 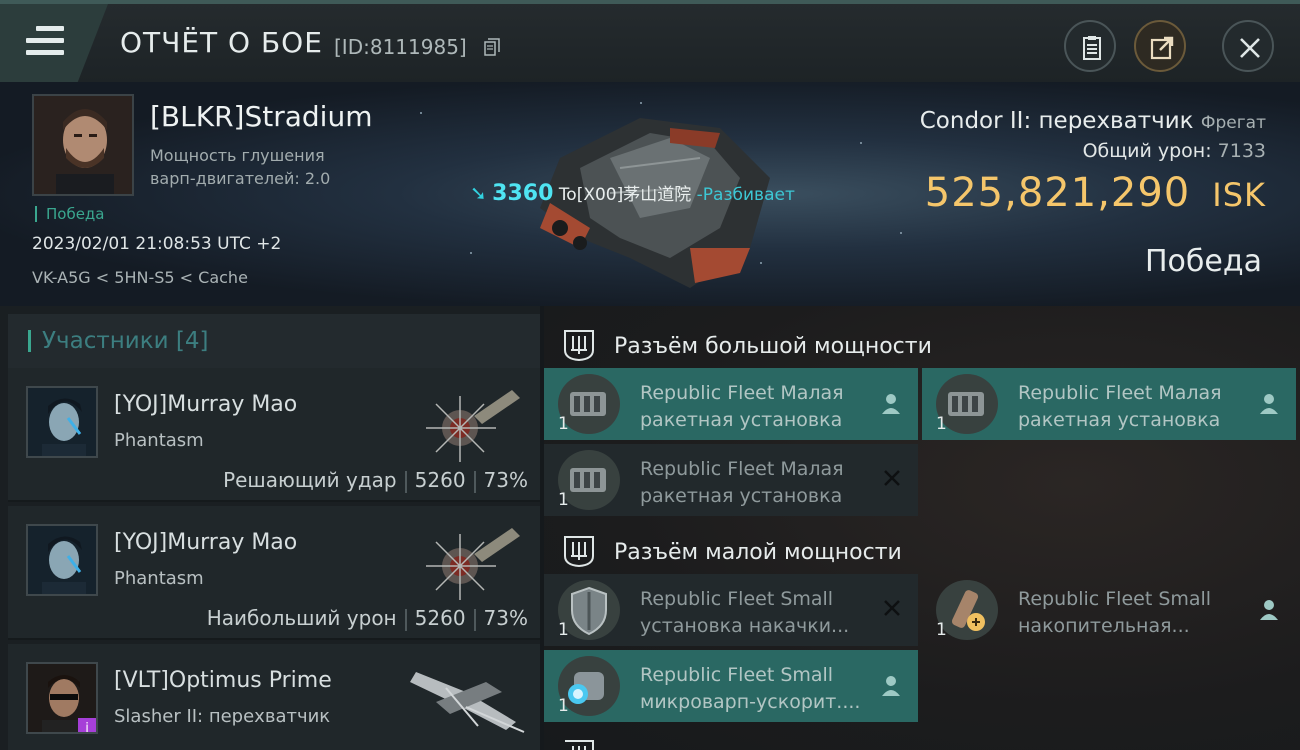 I want to click on high-slots-title: Разъём большой мощности, so click(x=773, y=346).